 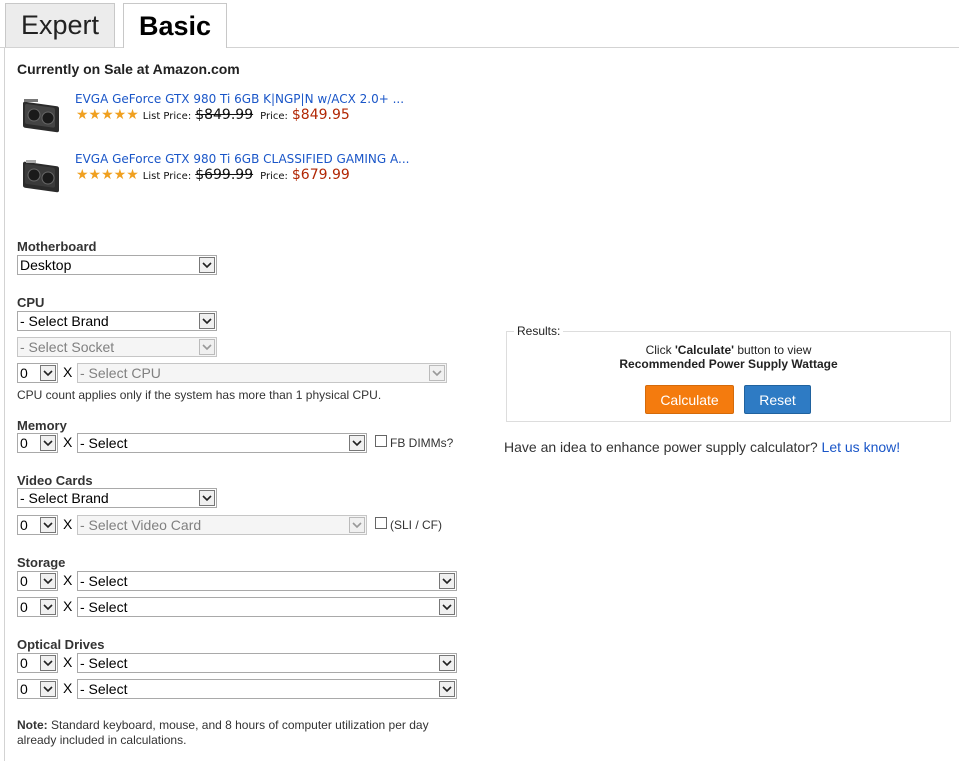 I want to click on tab-basic-label: Basic, so click(x=175, y=25).